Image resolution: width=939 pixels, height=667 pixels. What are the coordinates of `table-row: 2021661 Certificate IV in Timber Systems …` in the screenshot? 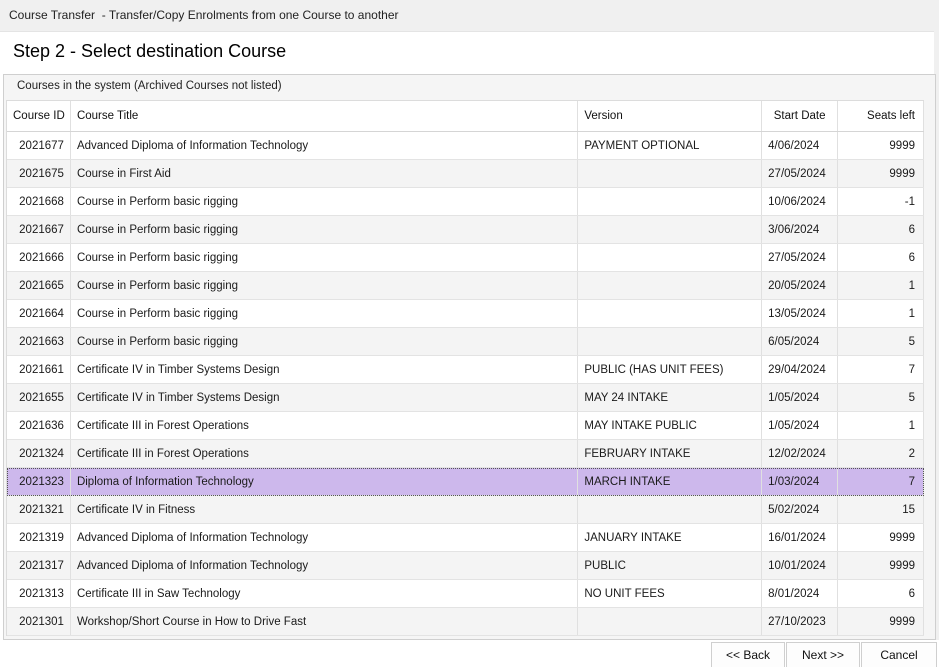 It's located at (465, 370).